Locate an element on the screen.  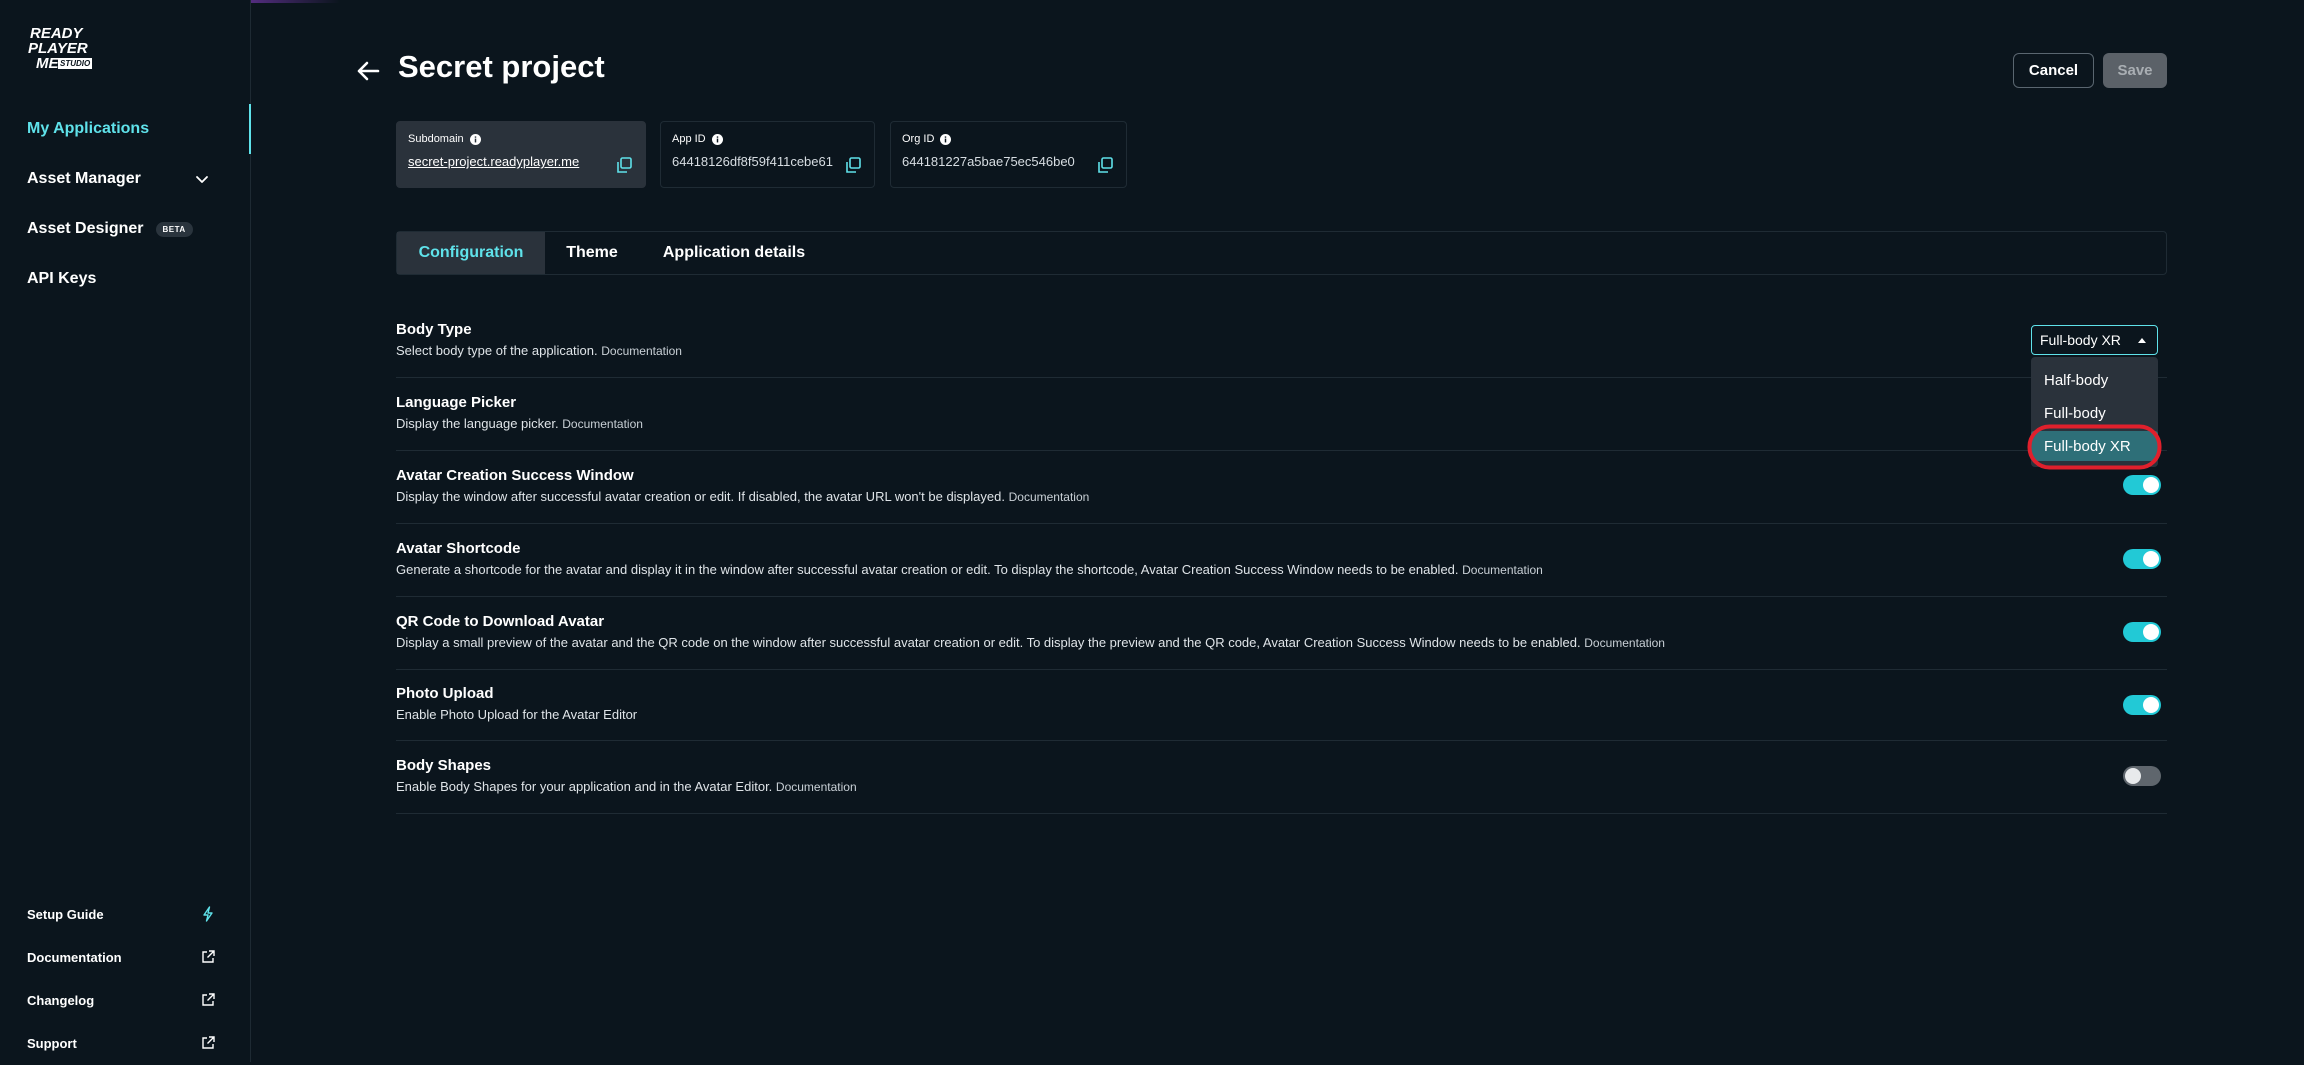
sidebar-item-setup-guide: Setup Guide is located at coordinates (125, 914).